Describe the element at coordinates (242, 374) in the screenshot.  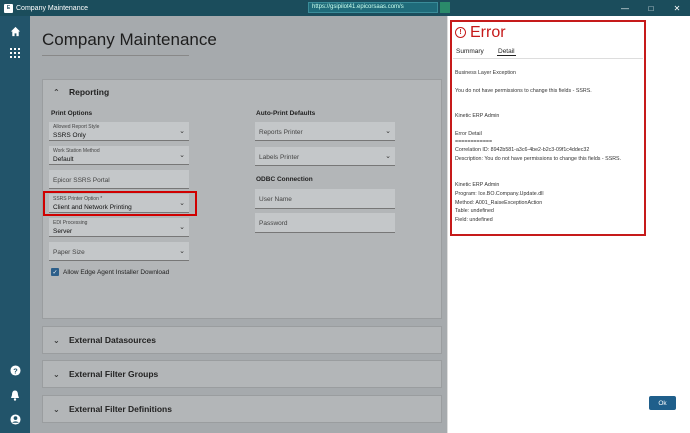
I see `section-external-filter-groups: ⌄ External Filter Groups` at that location.